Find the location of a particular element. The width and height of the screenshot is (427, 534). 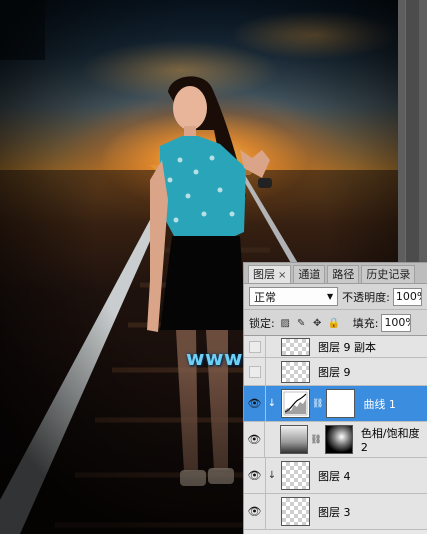

tab-layers: 图层 × is located at coordinates (270, 274).